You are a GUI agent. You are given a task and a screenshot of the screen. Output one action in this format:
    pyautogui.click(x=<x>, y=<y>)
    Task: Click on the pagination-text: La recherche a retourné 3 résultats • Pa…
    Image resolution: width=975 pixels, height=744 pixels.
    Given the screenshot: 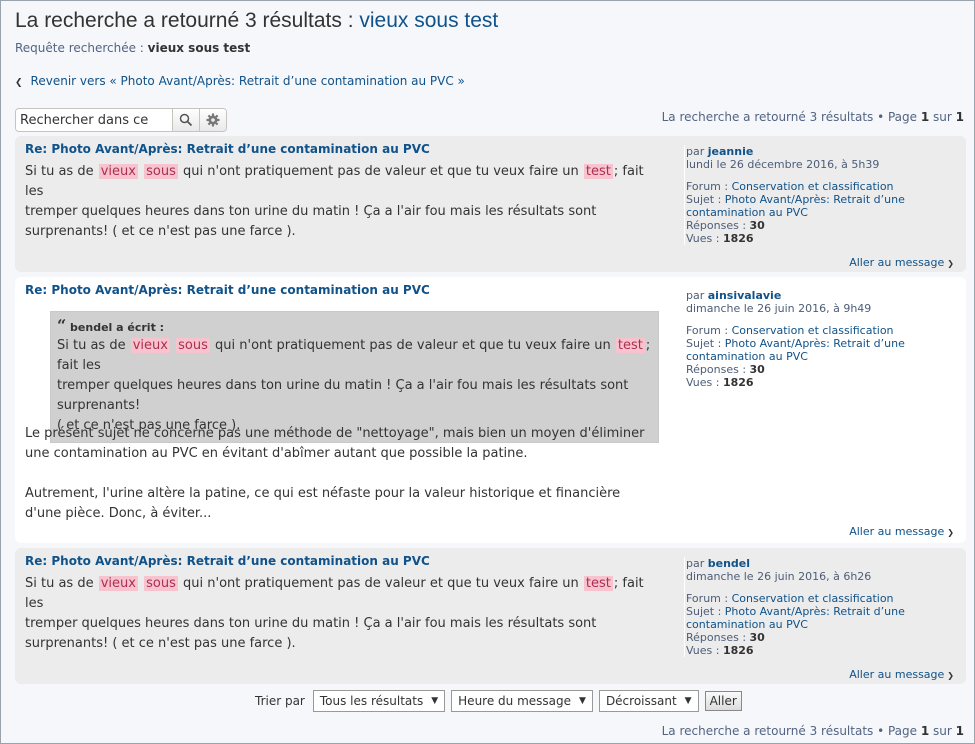 What is the action you would take?
    pyautogui.click(x=791, y=117)
    